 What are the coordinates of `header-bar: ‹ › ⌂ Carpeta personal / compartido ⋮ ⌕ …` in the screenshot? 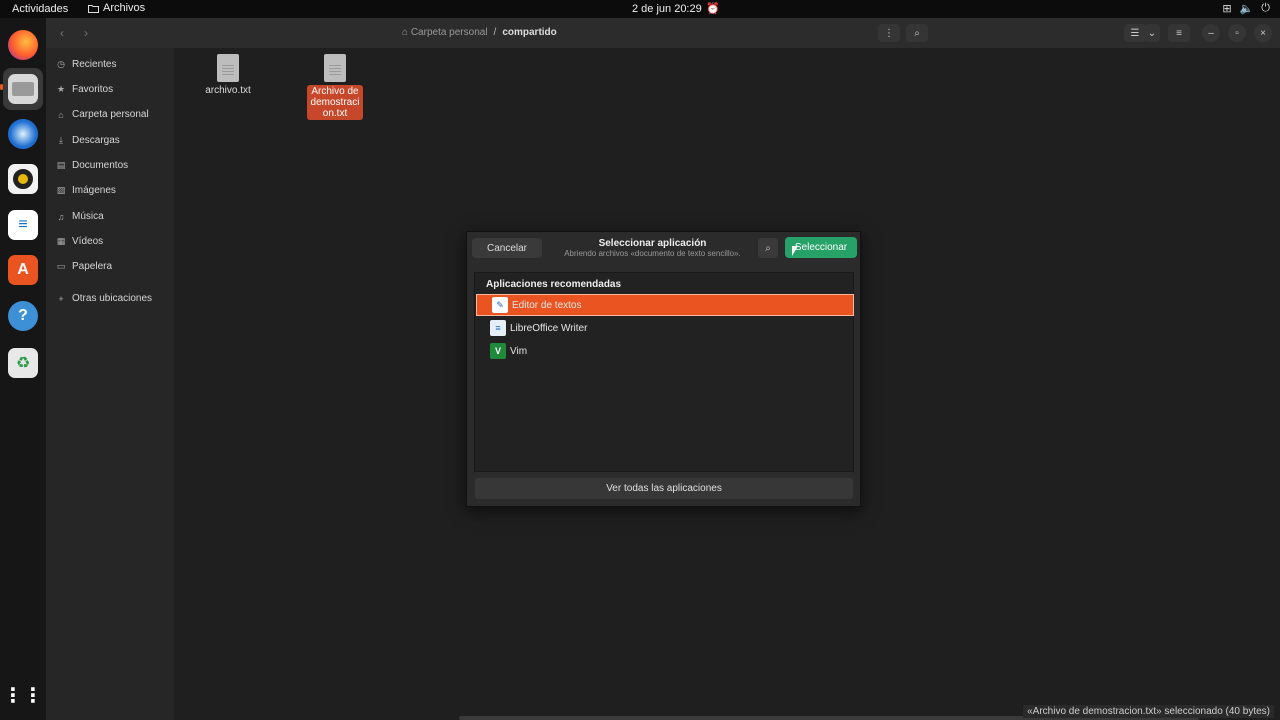 It's located at (663, 33).